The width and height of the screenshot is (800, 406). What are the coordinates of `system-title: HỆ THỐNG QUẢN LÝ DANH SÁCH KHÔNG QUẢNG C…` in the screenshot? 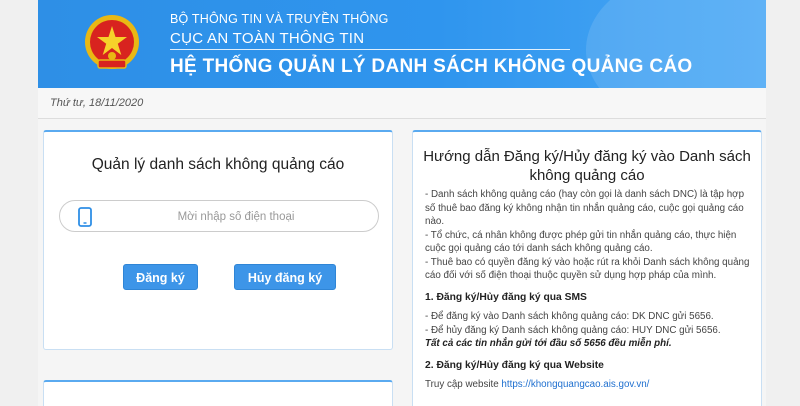 It's located at (431, 66).